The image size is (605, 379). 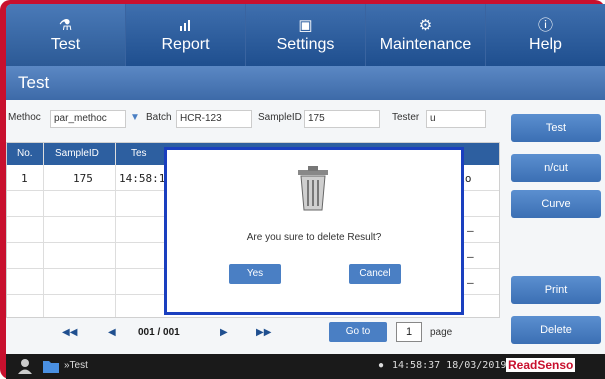 I want to click on batch-field: HCR-123, so click(x=214, y=119).